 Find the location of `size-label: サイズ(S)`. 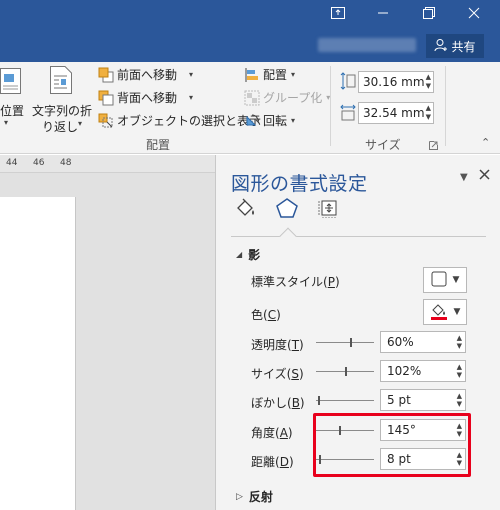

size-label: サイズ(S) is located at coordinates (277, 374).